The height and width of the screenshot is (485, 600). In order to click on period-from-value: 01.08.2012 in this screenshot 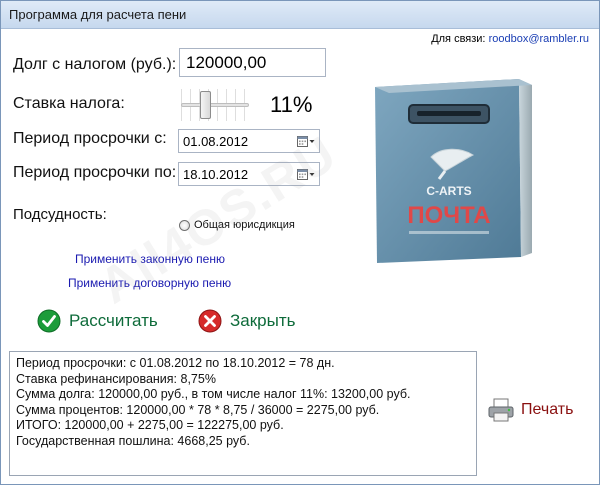, I will do `click(216, 141)`.